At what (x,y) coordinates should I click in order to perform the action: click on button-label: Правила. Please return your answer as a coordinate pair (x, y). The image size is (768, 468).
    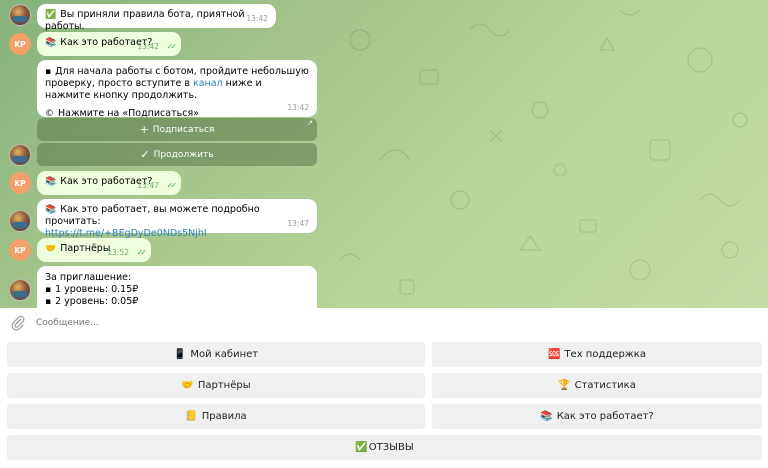
    Looking at the image, I should click on (224, 416).